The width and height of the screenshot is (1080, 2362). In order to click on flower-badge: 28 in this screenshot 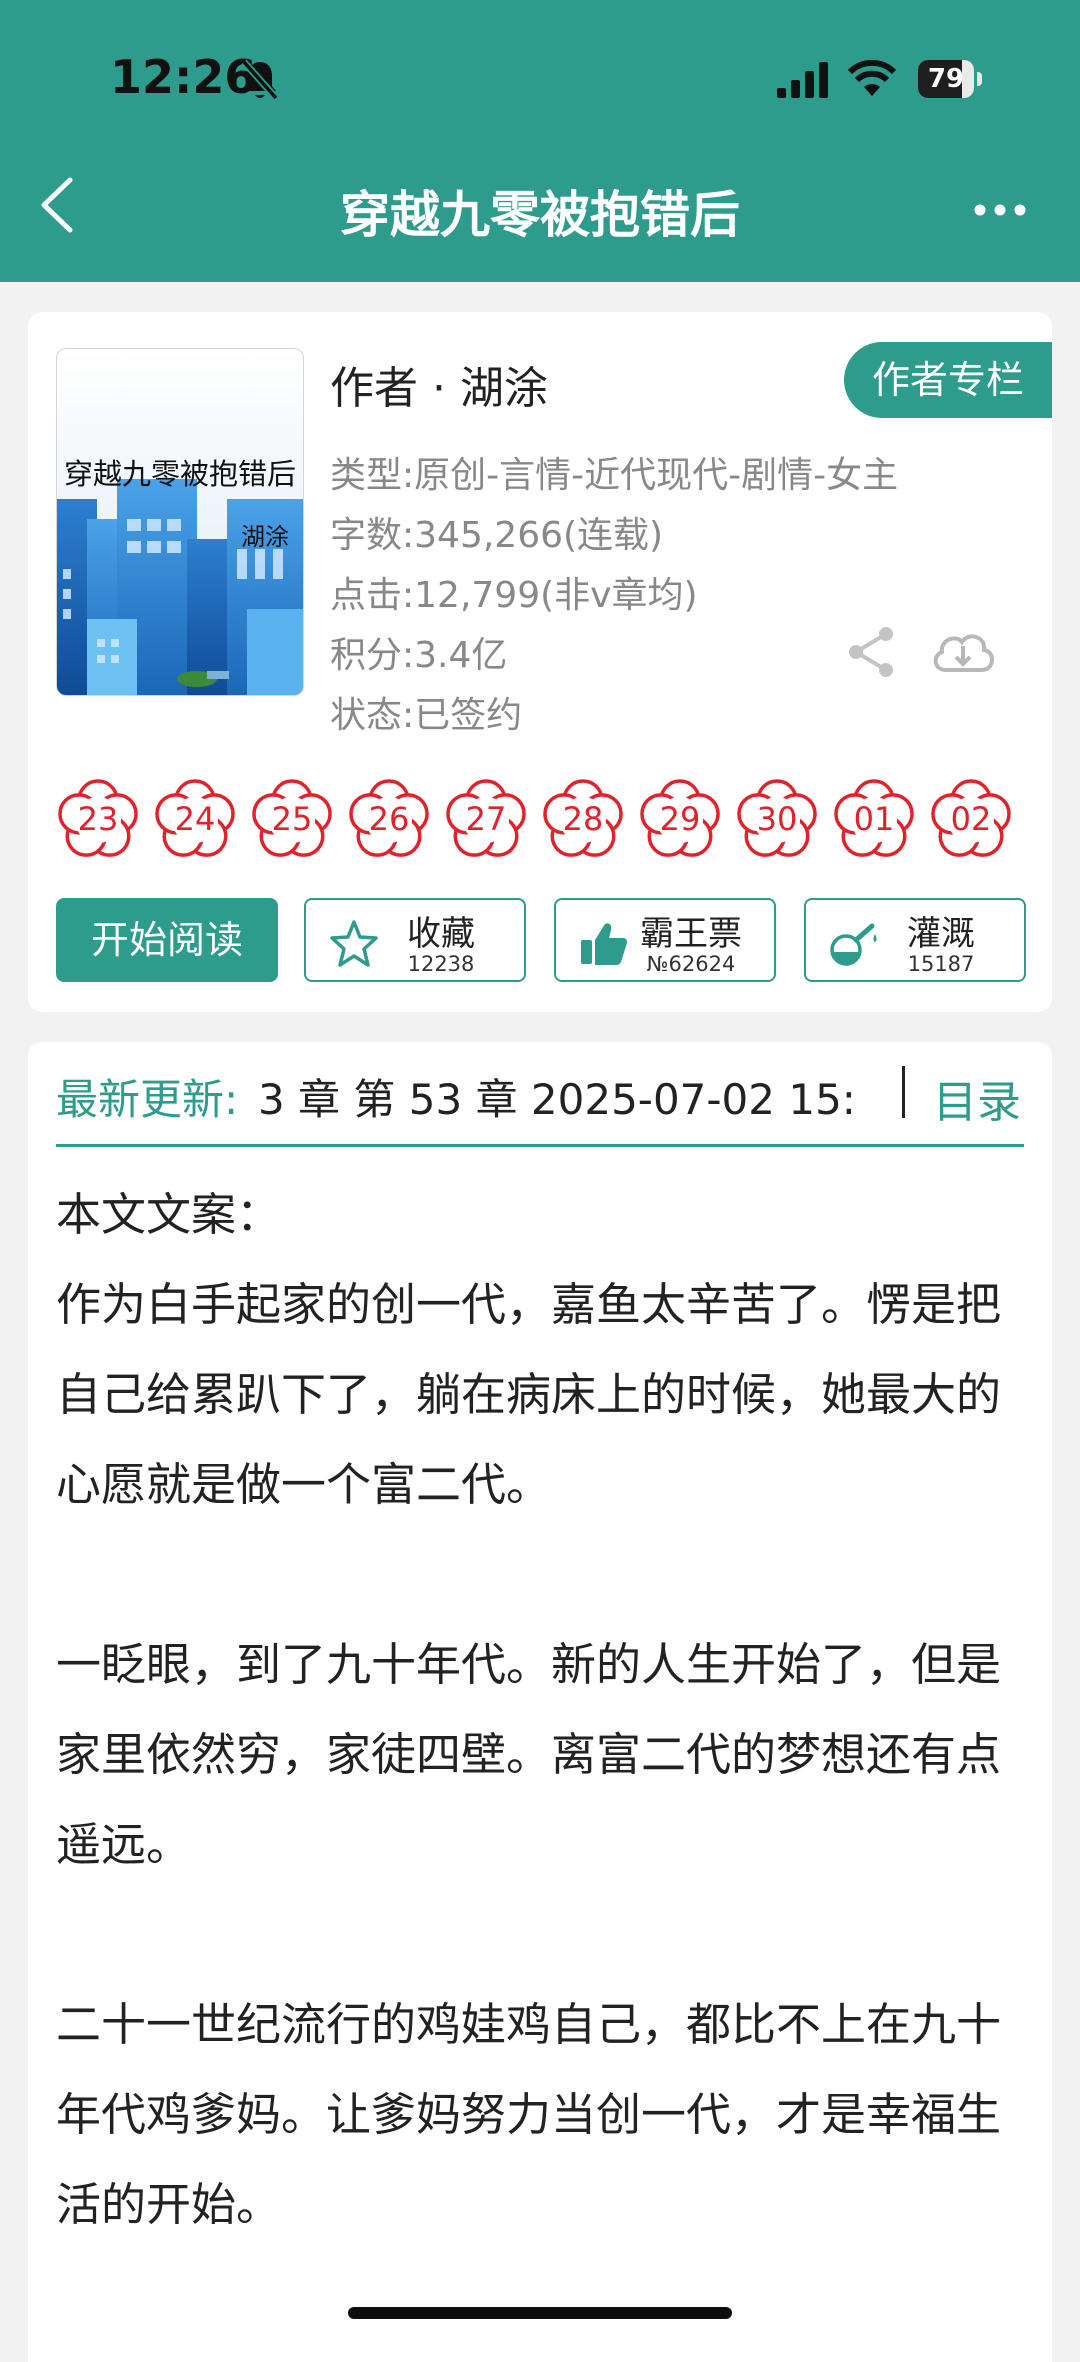, I will do `click(583, 819)`.